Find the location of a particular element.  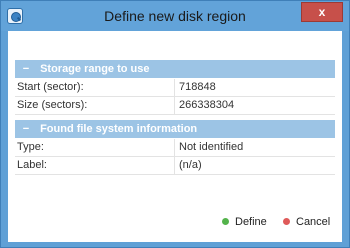

property-row-type: Type: Not identified is located at coordinates (175, 148).